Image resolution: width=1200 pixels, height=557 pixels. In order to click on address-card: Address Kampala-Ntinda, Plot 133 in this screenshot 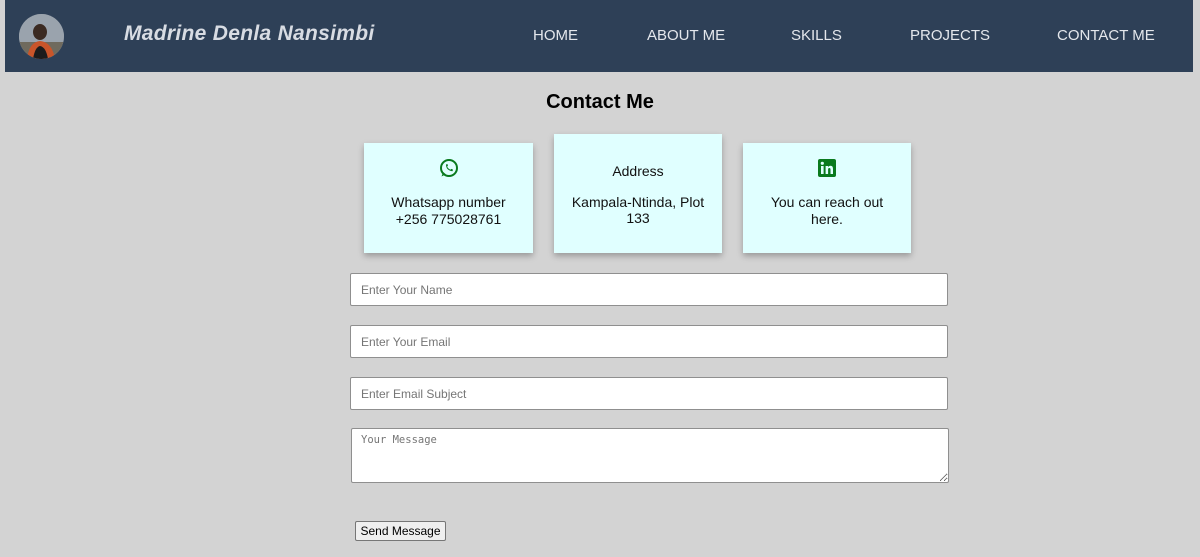, I will do `click(638, 193)`.